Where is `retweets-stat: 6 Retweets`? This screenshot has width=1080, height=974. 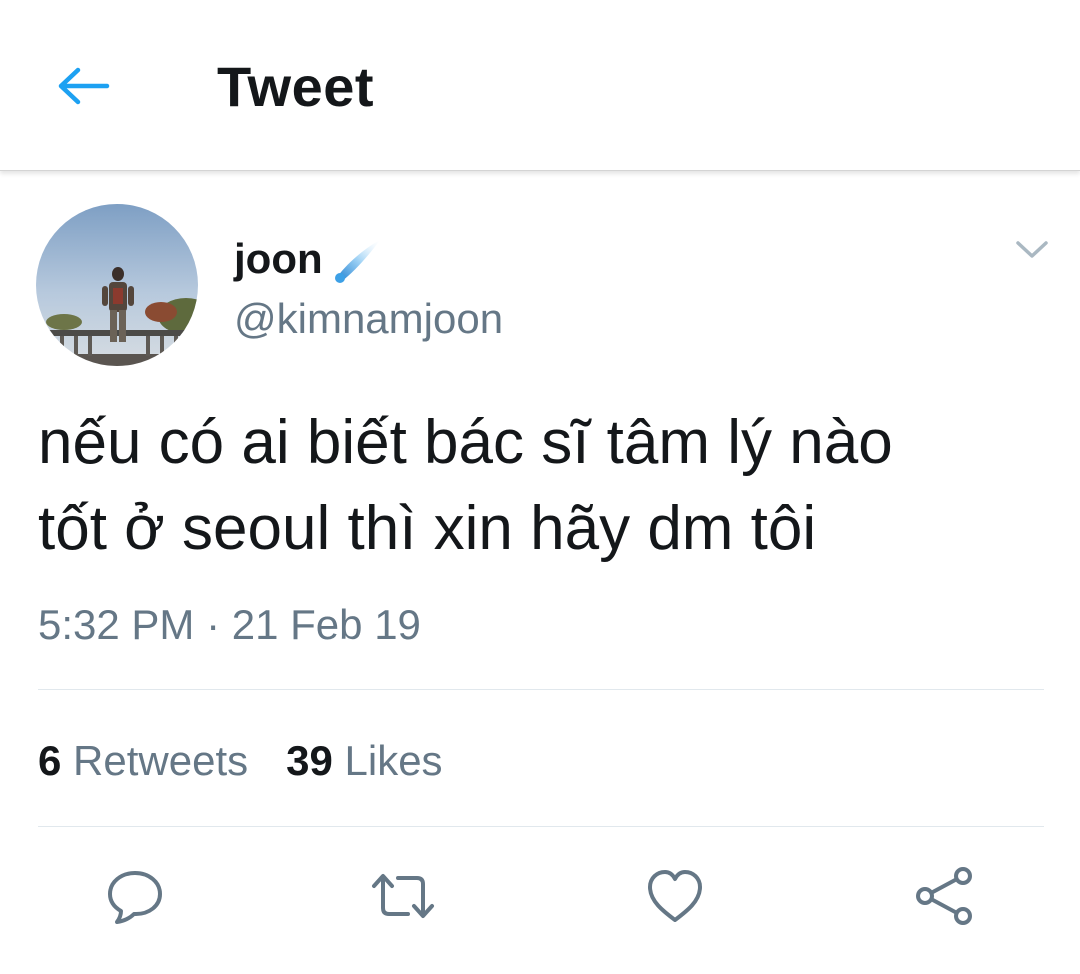
retweets-stat: 6 Retweets is located at coordinates (143, 761).